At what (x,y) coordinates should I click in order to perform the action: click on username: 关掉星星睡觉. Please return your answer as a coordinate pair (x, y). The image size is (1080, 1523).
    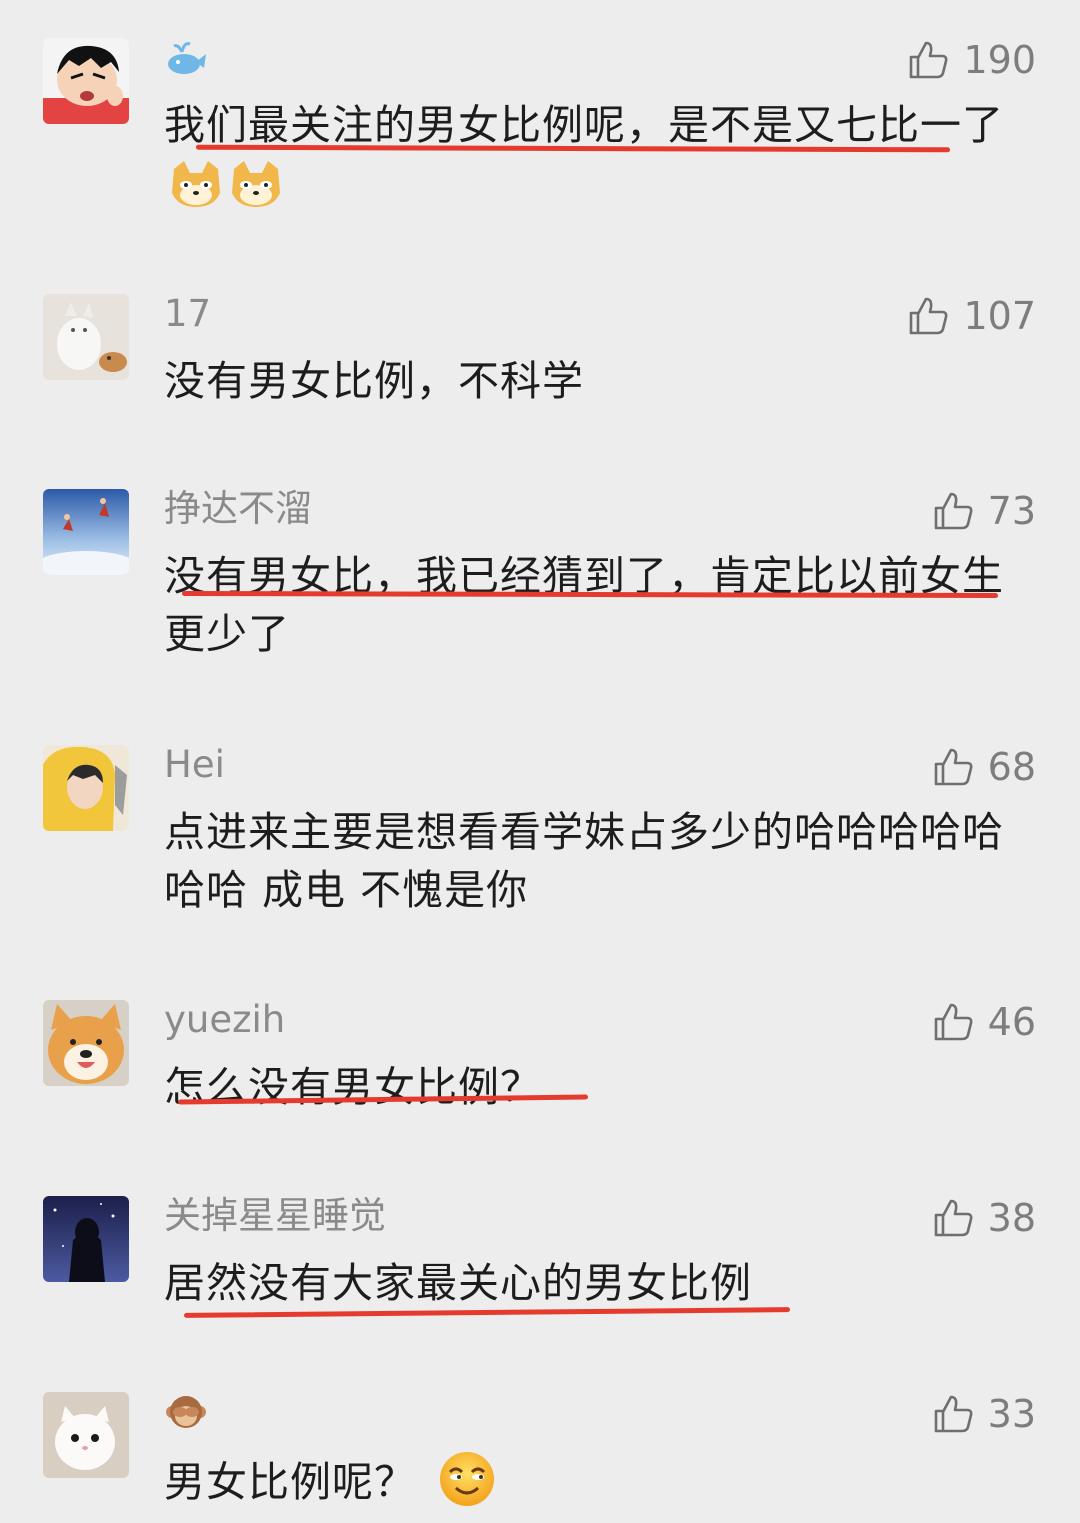
    Looking at the image, I should click on (275, 1216).